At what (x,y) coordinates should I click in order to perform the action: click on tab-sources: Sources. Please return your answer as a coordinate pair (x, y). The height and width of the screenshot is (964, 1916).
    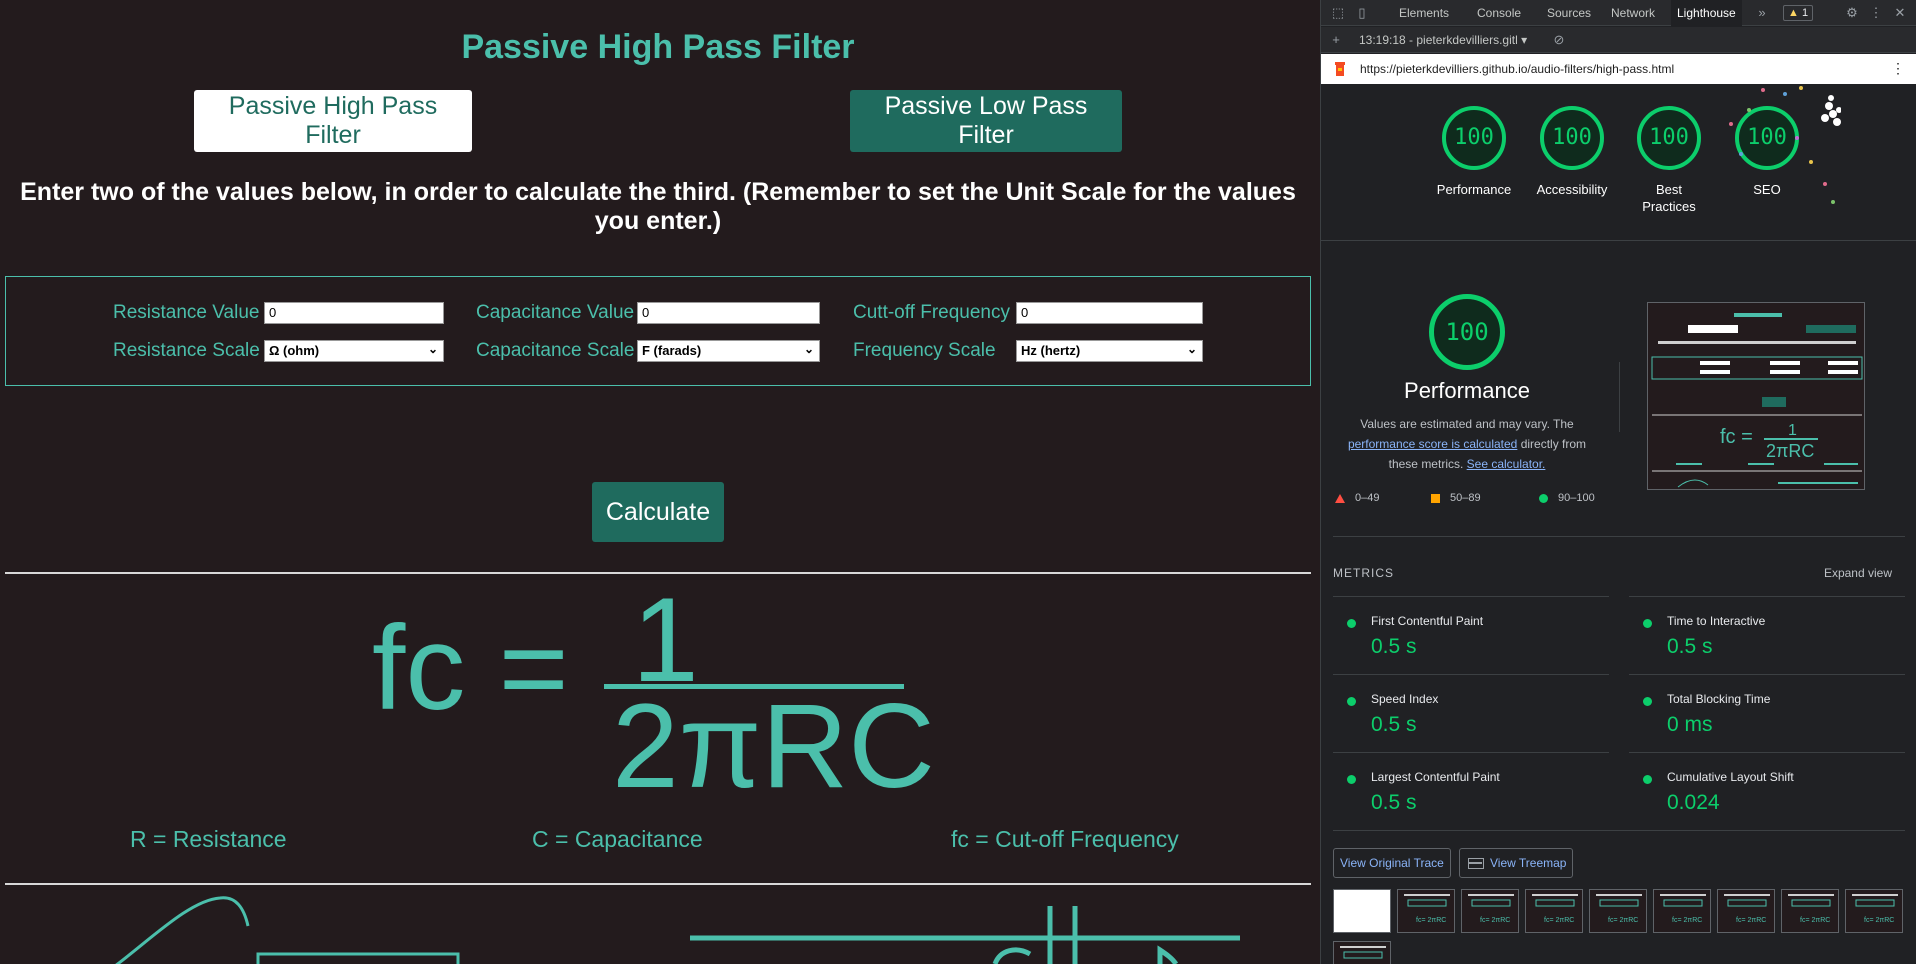
    Looking at the image, I should click on (1569, 13).